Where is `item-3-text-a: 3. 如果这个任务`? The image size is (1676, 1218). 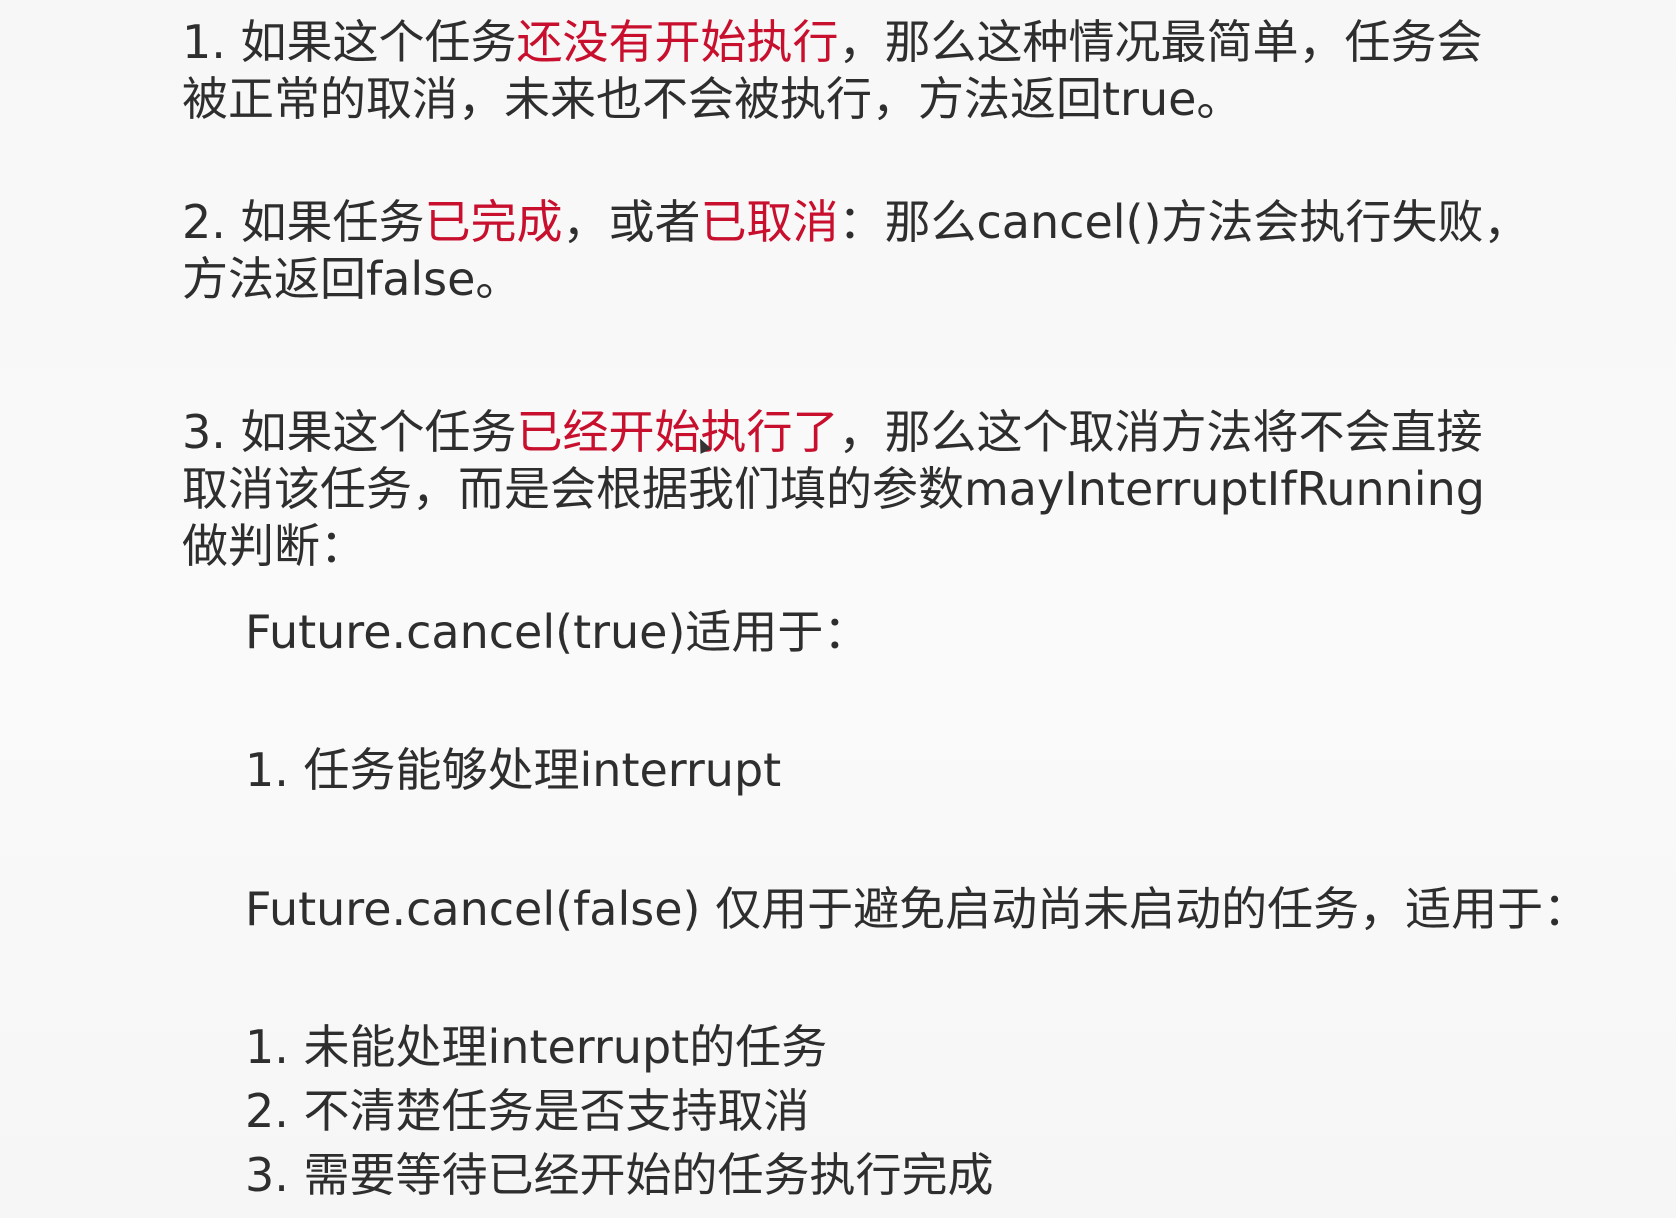 item-3-text-a: 3. 如果这个任务 is located at coordinates (349, 432).